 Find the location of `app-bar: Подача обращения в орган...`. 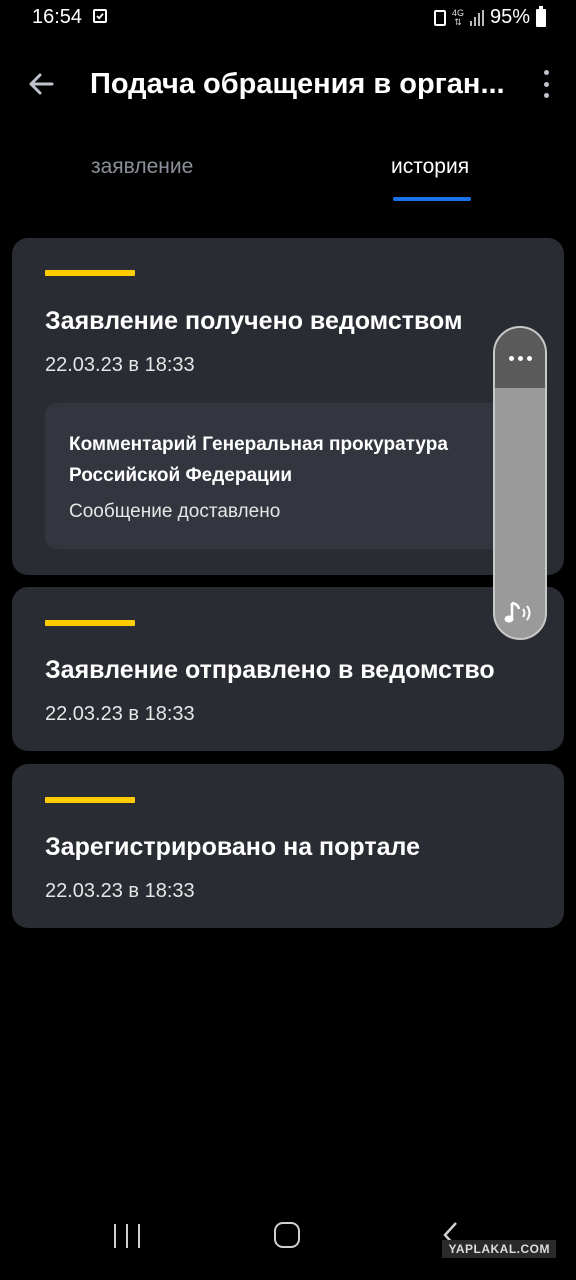

app-bar: Подача обращения в орган... is located at coordinates (288, 84).